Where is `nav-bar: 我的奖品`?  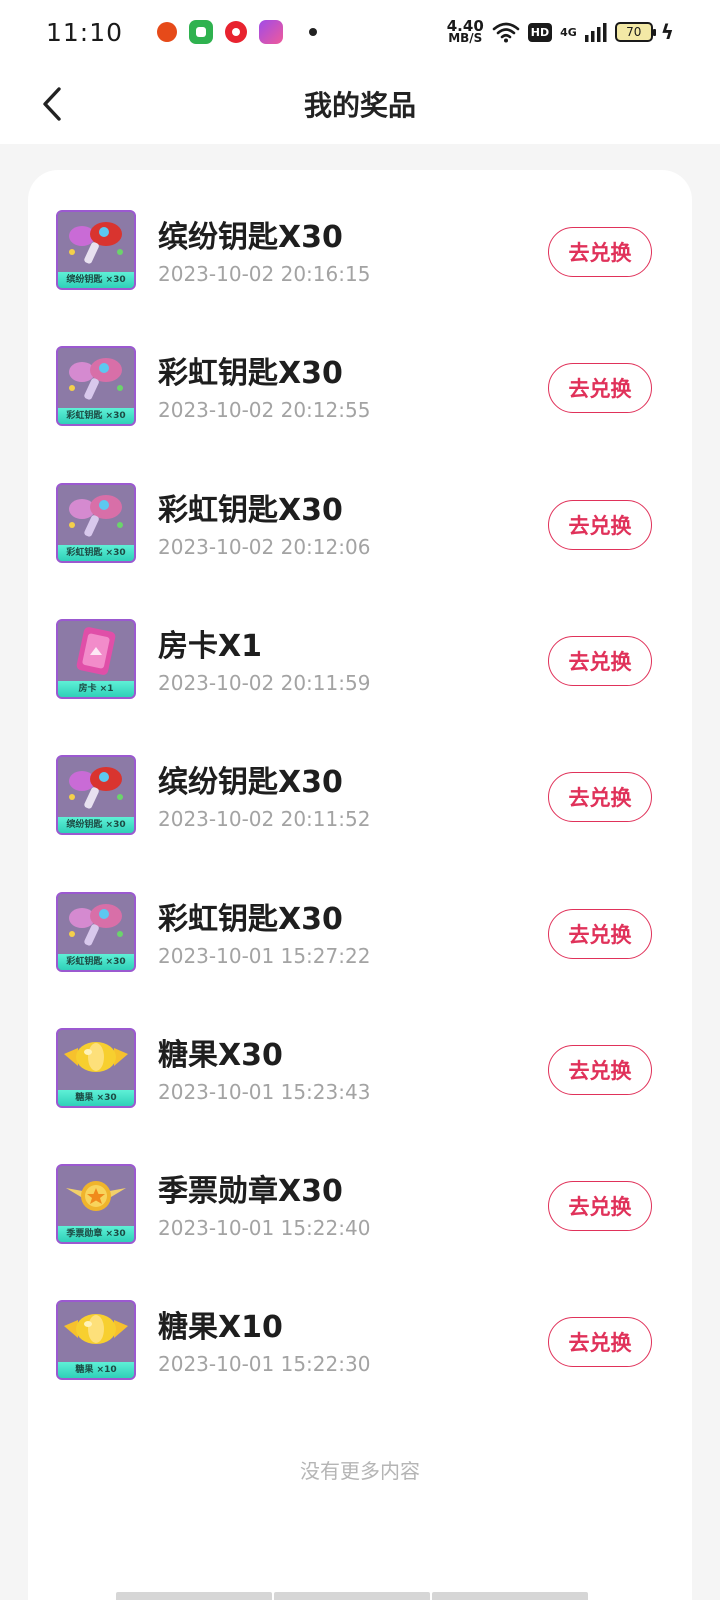 nav-bar: 我的奖品 is located at coordinates (360, 104).